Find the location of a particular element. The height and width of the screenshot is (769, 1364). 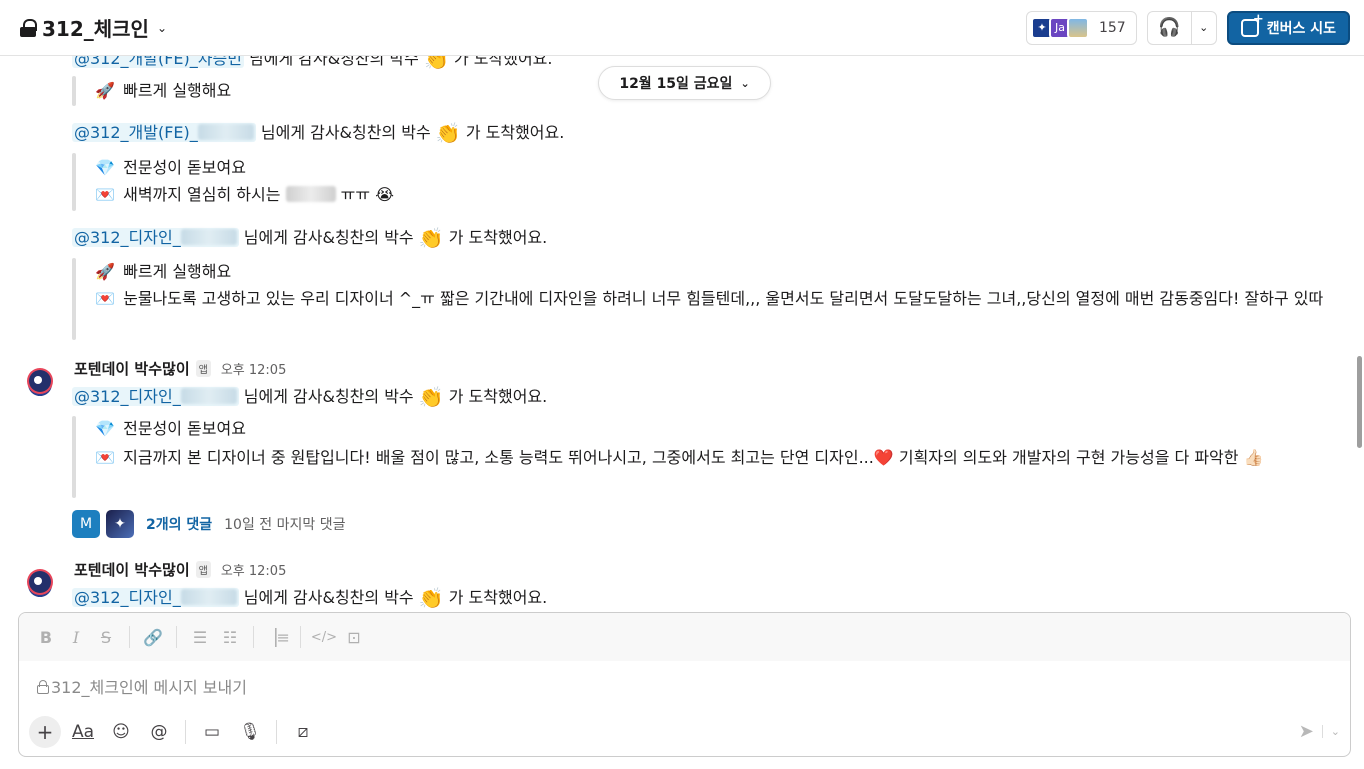

send-icon: ➤ is located at coordinates (1306, 731).